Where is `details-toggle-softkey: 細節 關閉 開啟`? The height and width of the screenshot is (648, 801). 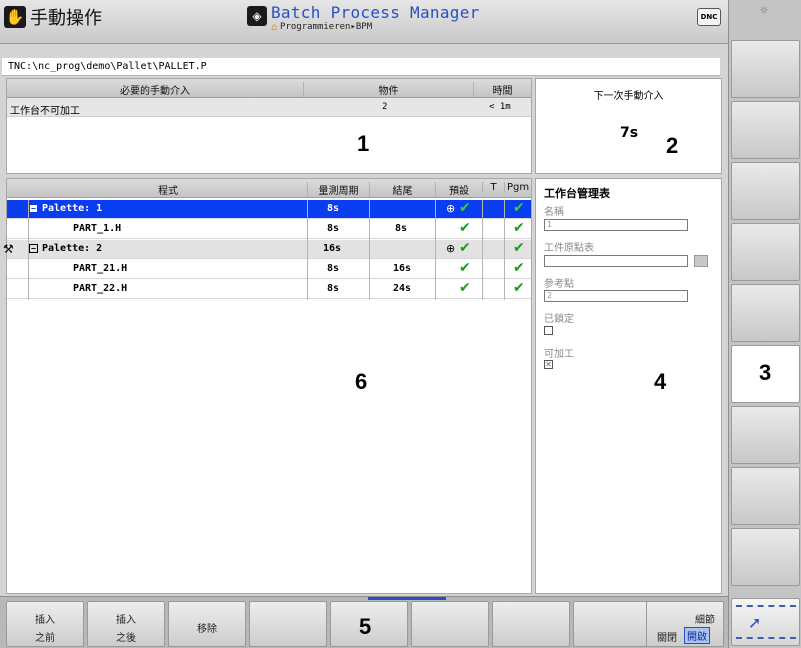 details-toggle-softkey: 細節 關閉 開啟 is located at coordinates (685, 624).